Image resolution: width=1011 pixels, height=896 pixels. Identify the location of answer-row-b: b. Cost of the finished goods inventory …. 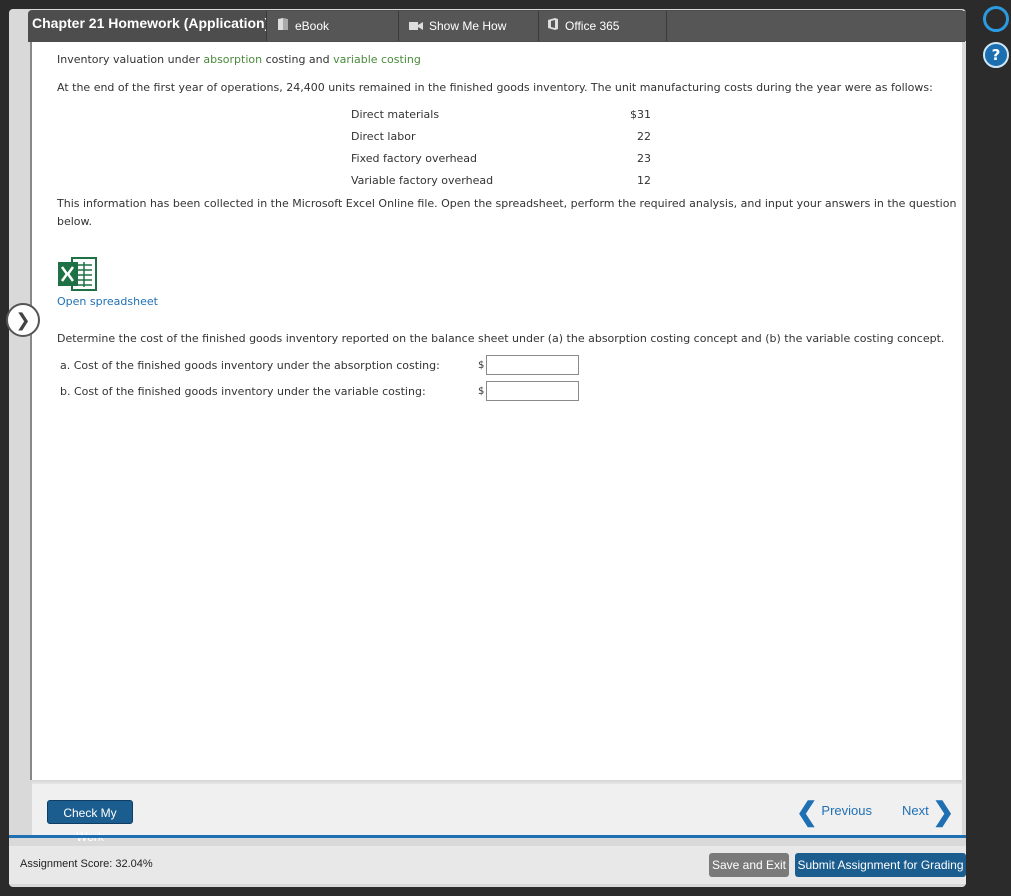
(243, 392).